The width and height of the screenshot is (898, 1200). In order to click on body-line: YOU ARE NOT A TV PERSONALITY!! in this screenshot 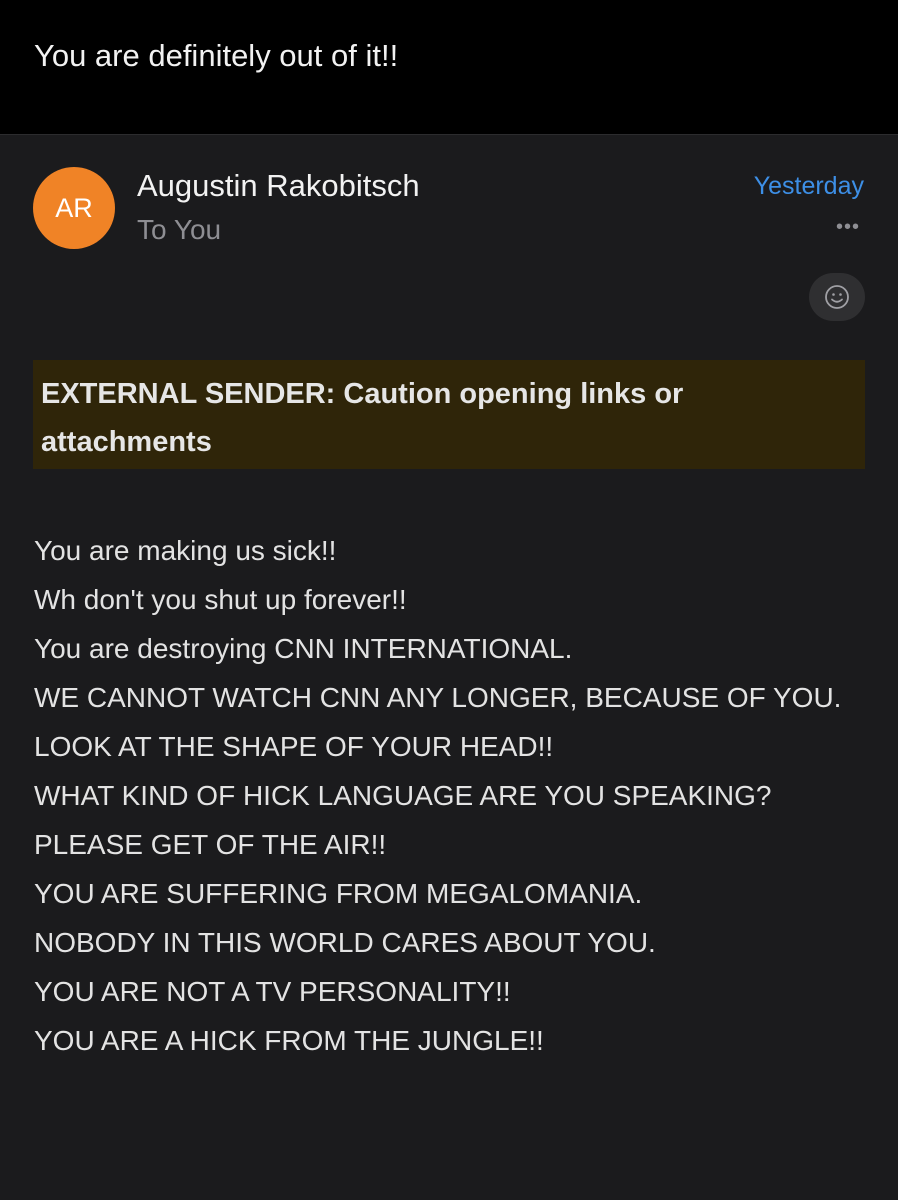, I will do `click(272, 991)`.